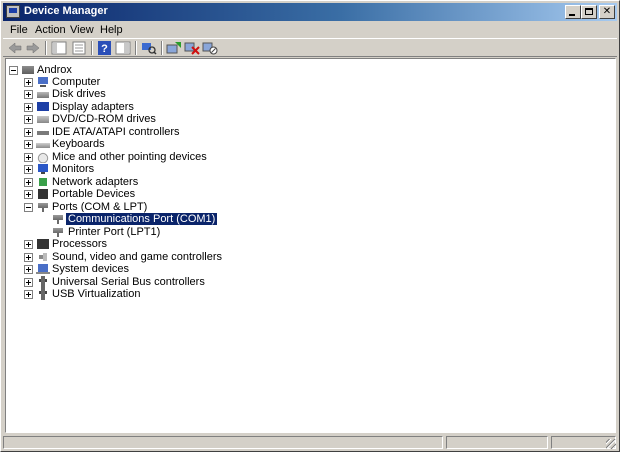 The image size is (620, 452). Describe the element at coordinates (149, 48) in the screenshot. I see `scan-hardware-icon` at that location.